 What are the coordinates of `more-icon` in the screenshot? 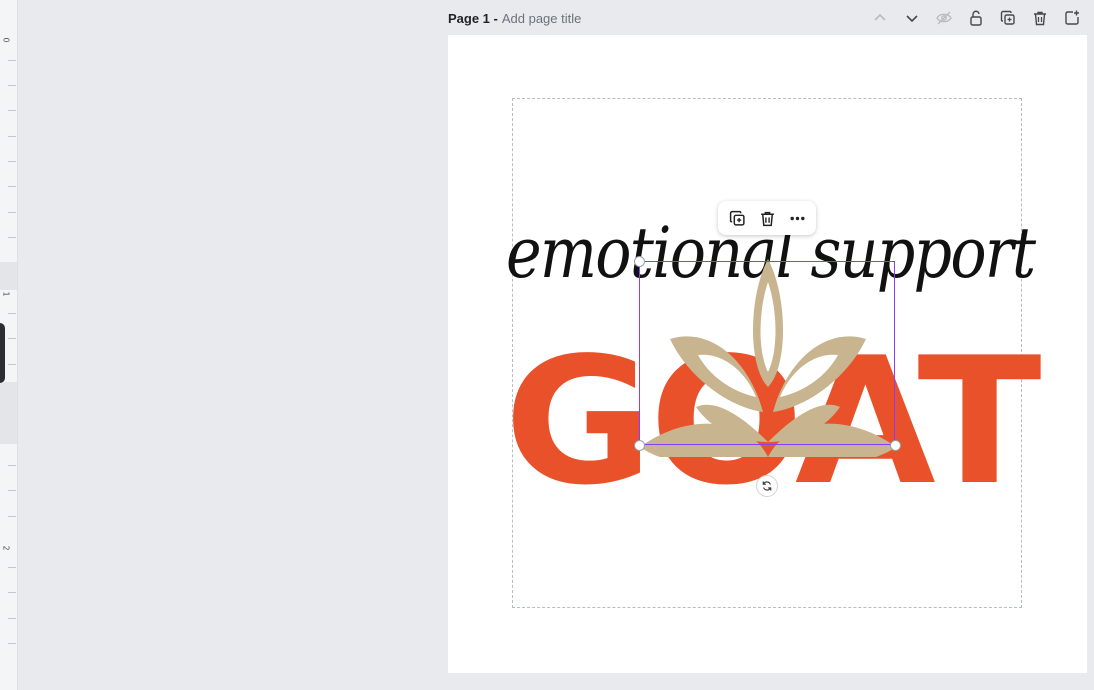 It's located at (797, 218).